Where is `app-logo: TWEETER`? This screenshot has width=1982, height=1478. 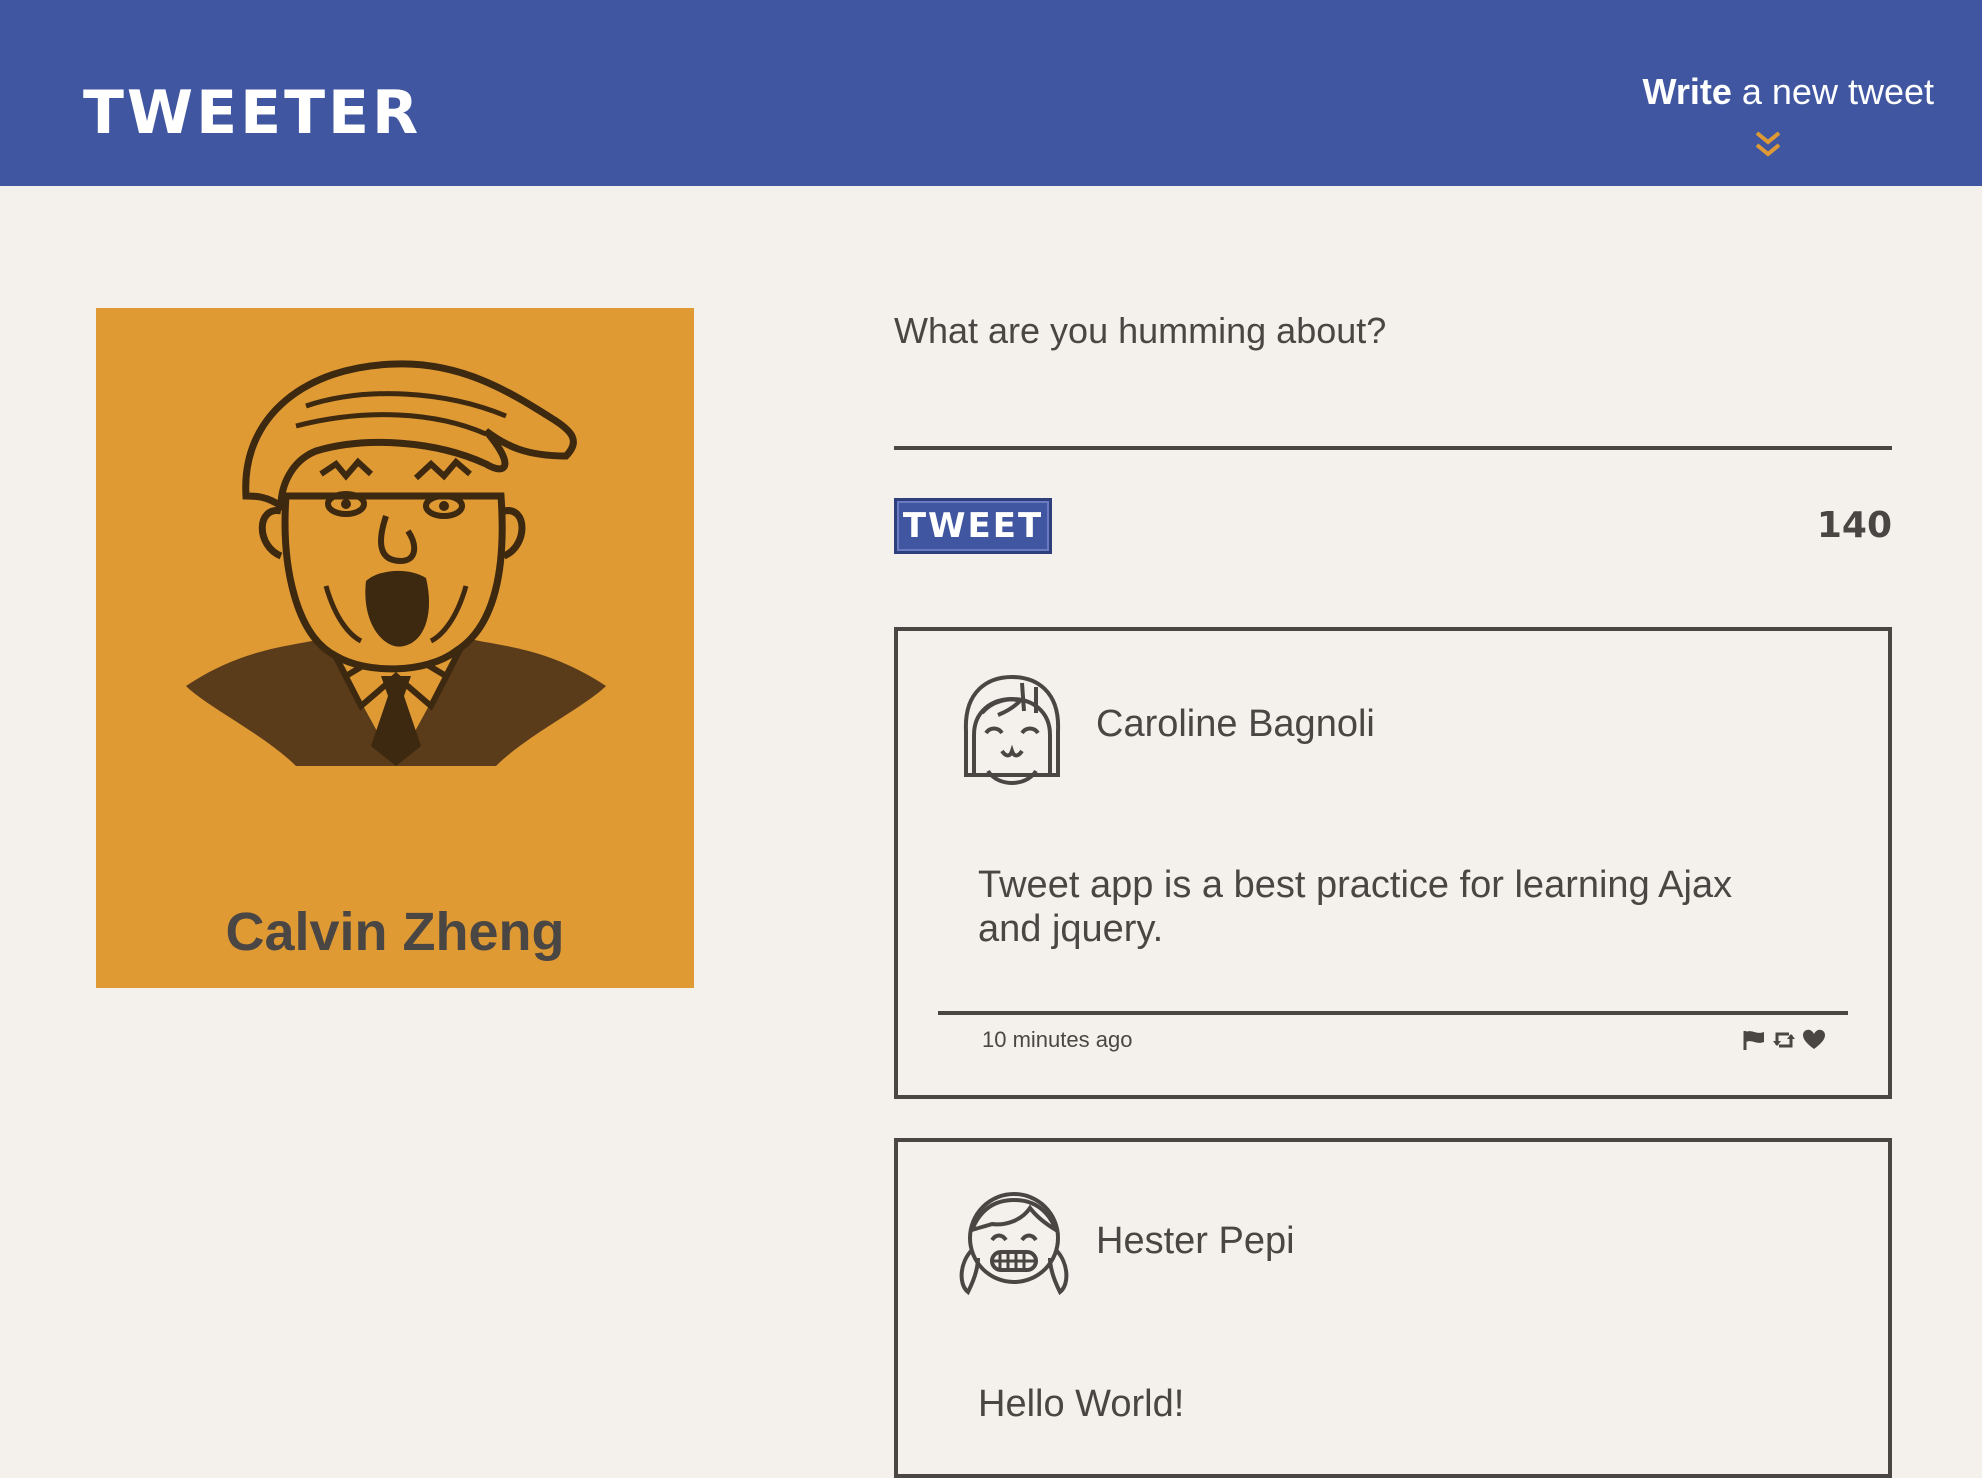
app-logo: TWEETER is located at coordinates (252, 113).